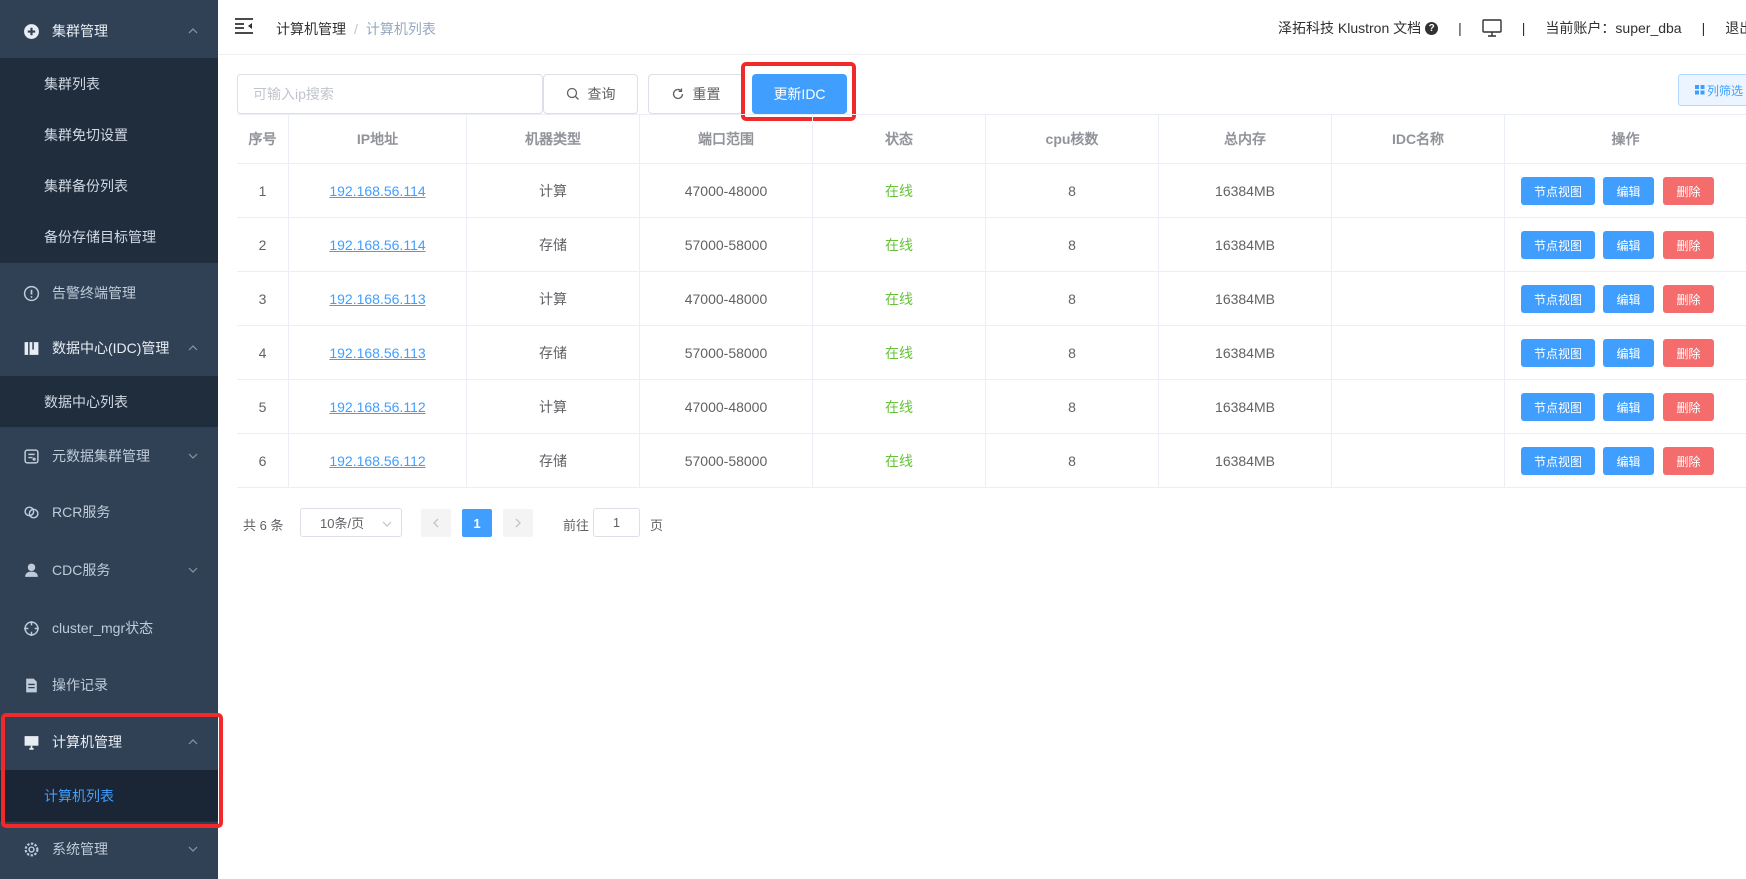 Image resolution: width=1746 pixels, height=879 pixels. Describe the element at coordinates (109, 185) in the screenshot. I see `sidebar-item-cluster-backup-list: 集群备份列表` at that location.